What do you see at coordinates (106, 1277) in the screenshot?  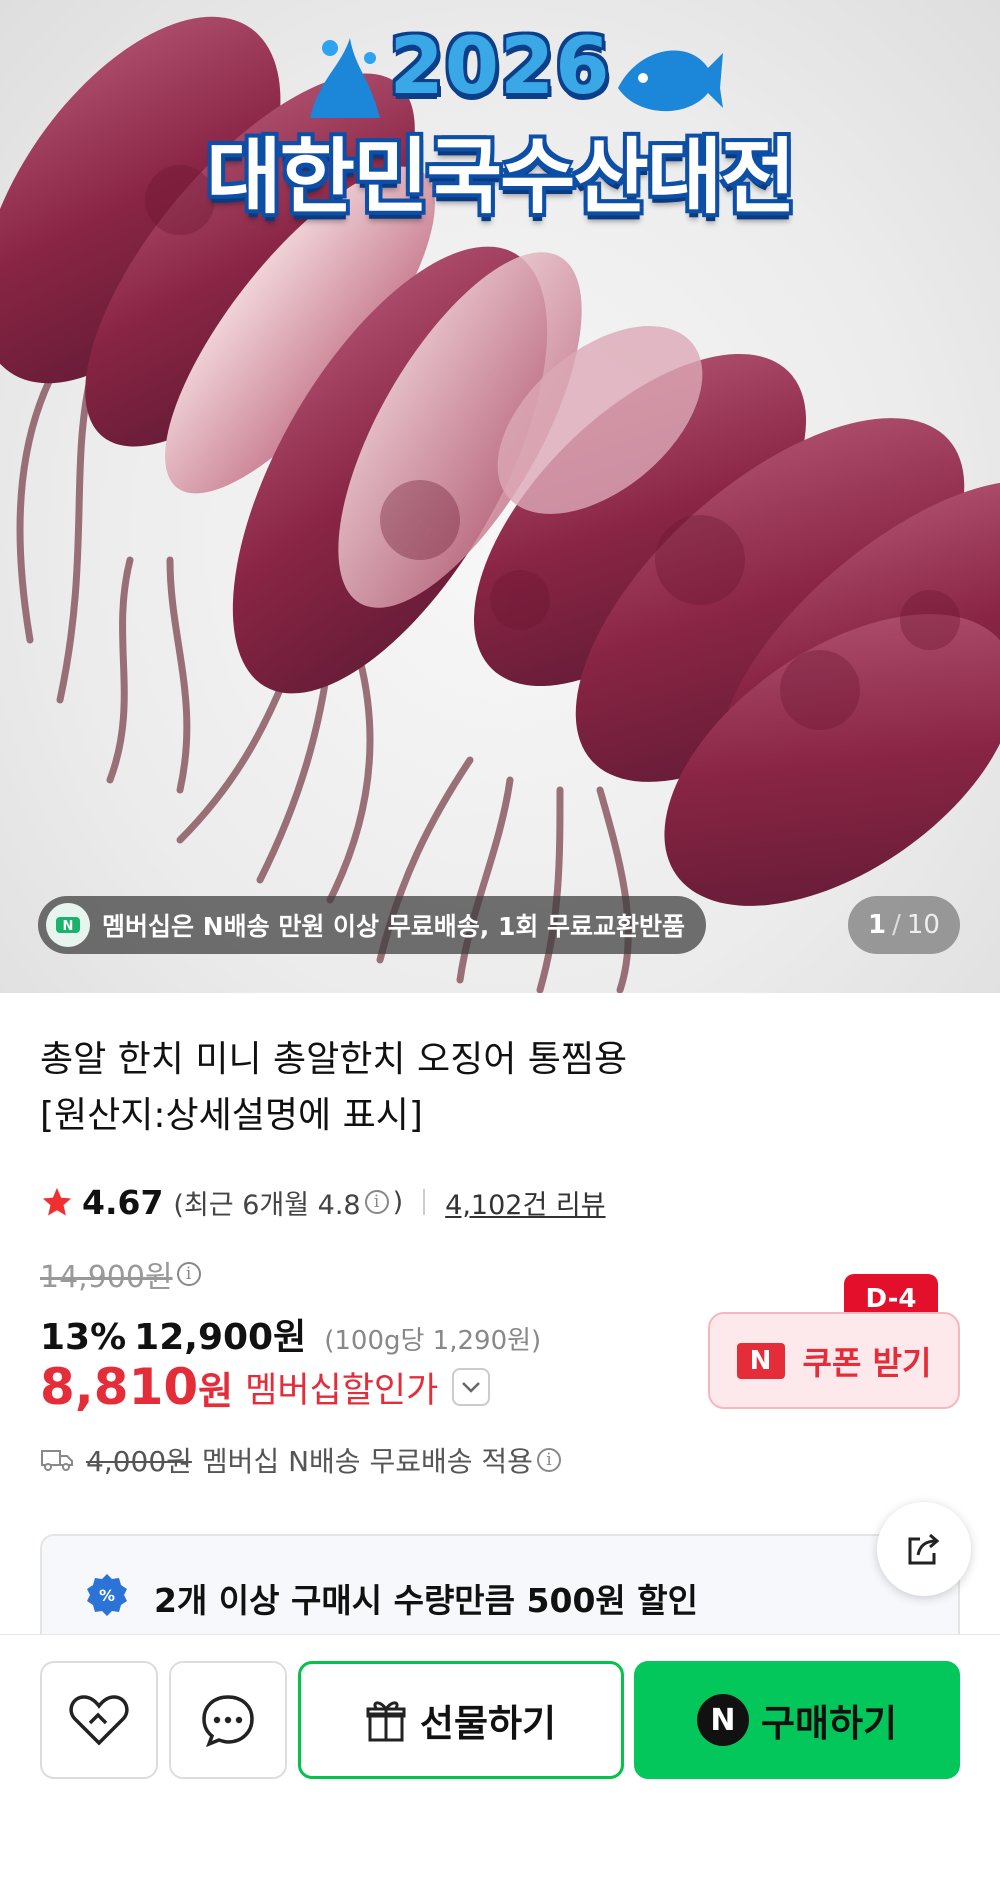 I see `original-price-value: 14,900원` at bounding box center [106, 1277].